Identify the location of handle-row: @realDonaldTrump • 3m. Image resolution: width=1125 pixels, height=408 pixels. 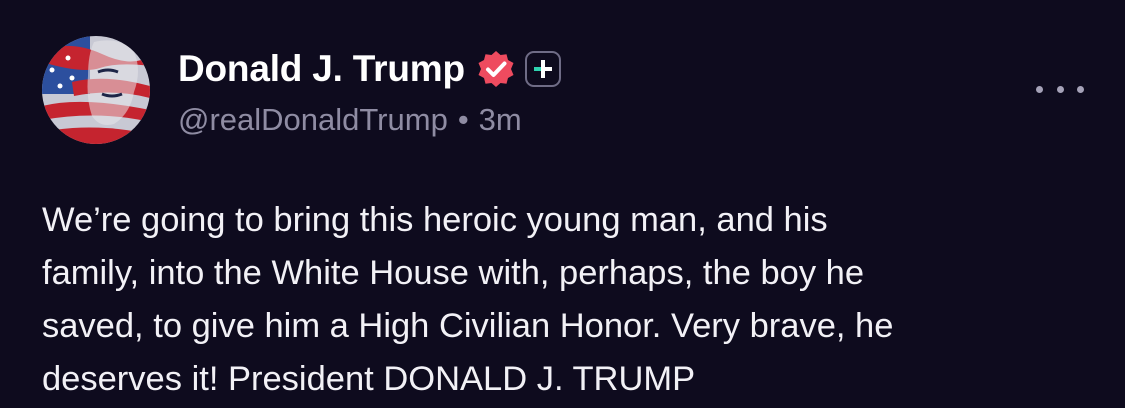
(369, 120).